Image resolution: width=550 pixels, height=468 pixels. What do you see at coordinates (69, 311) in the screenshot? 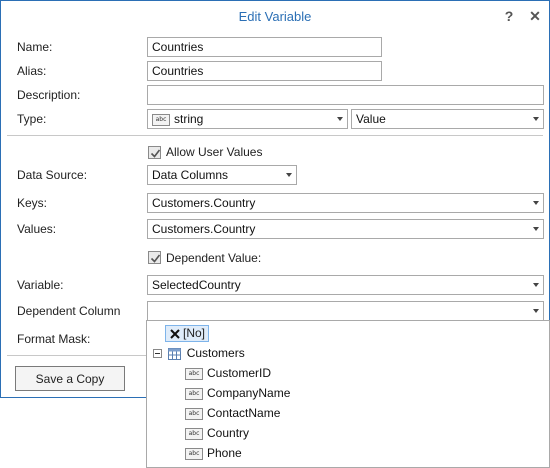
I see `dependent-column-label: Dependent Column` at bounding box center [69, 311].